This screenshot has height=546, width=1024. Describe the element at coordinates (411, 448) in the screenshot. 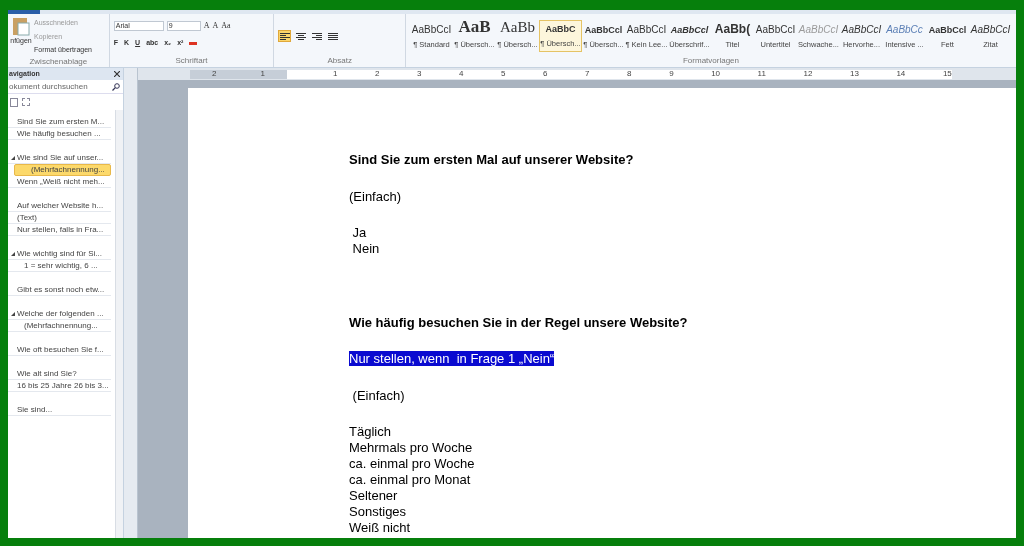

I see `option-text: Mehrmals pro Woche` at that location.